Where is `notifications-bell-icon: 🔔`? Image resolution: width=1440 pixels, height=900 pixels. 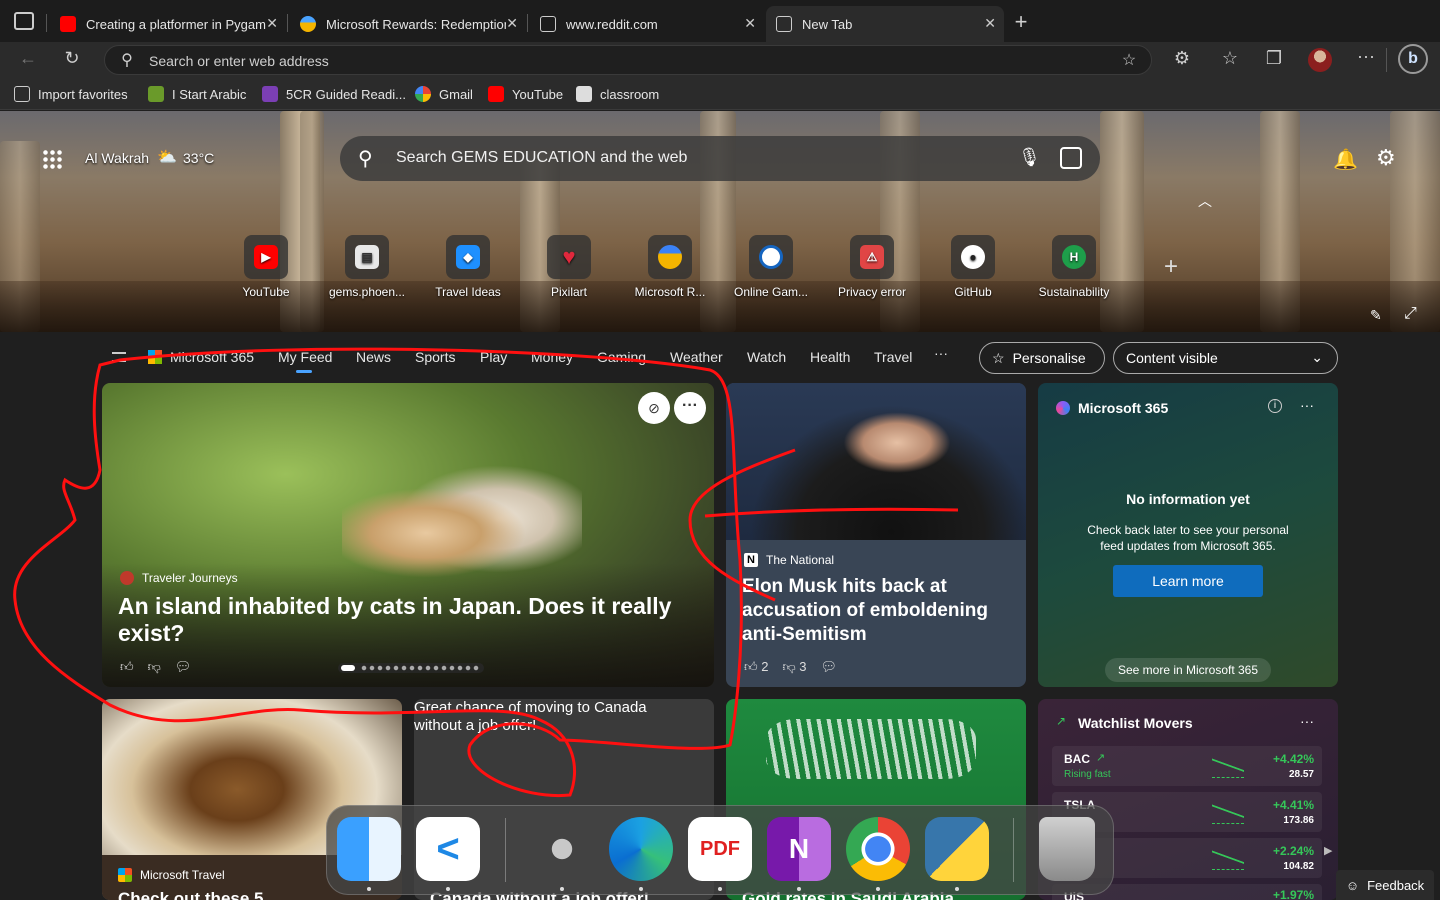
notifications-bell-icon: 🔔 is located at coordinates (1345, 159).